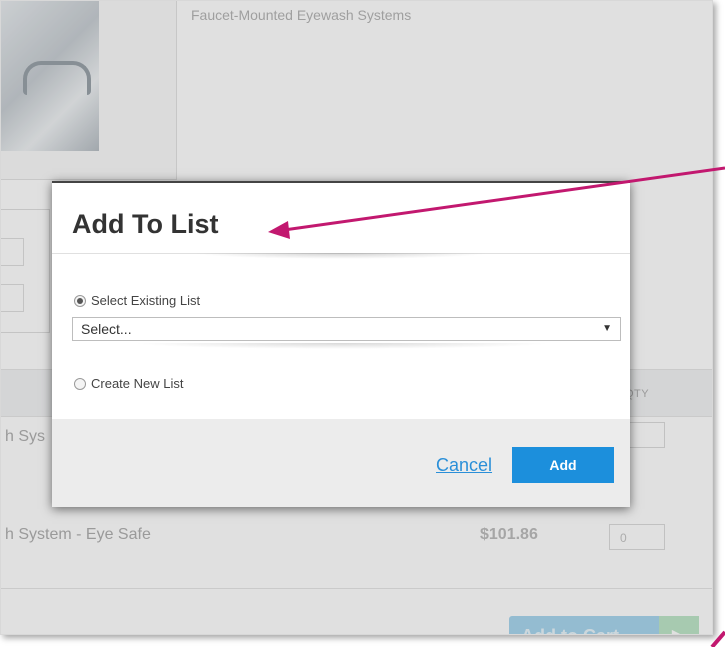 The width and height of the screenshot is (725, 647). I want to click on create-new-list-option: Create New List, so click(128, 383).